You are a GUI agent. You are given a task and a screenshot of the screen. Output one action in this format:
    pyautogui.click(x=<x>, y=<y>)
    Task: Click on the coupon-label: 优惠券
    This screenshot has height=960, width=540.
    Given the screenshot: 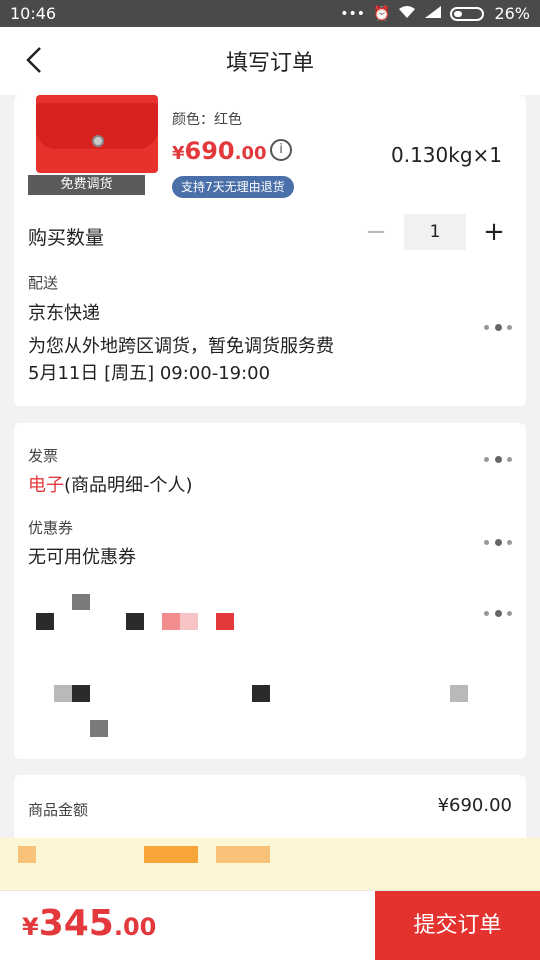 What is the action you would take?
    pyautogui.click(x=51, y=528)
    